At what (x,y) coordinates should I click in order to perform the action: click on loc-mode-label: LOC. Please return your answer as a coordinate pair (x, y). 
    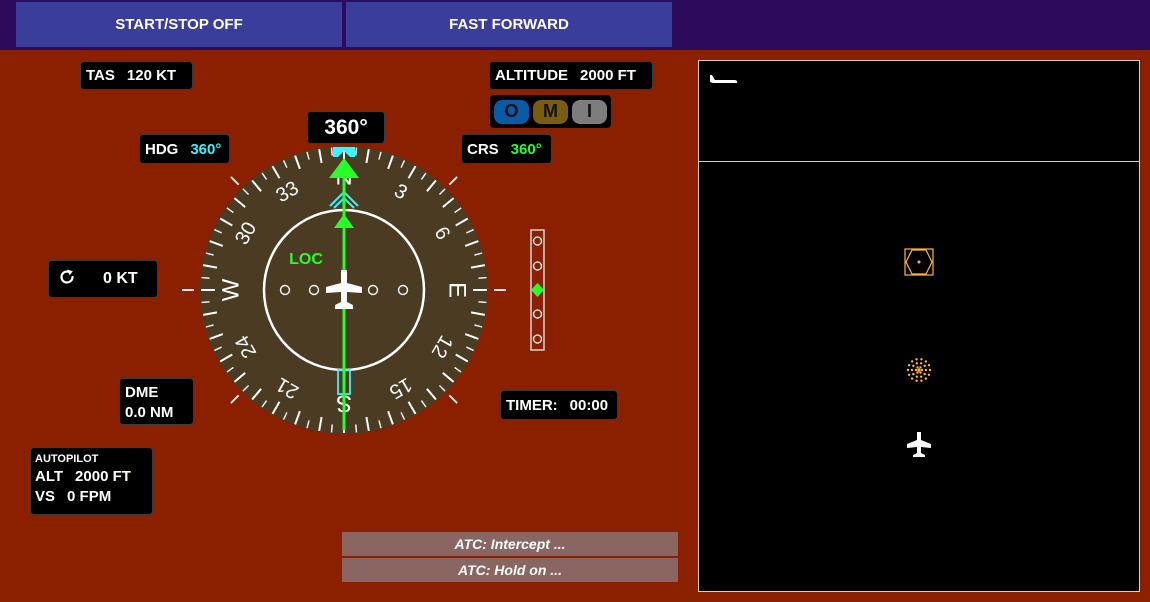
    Looking at the image, I should click on (306, 259).